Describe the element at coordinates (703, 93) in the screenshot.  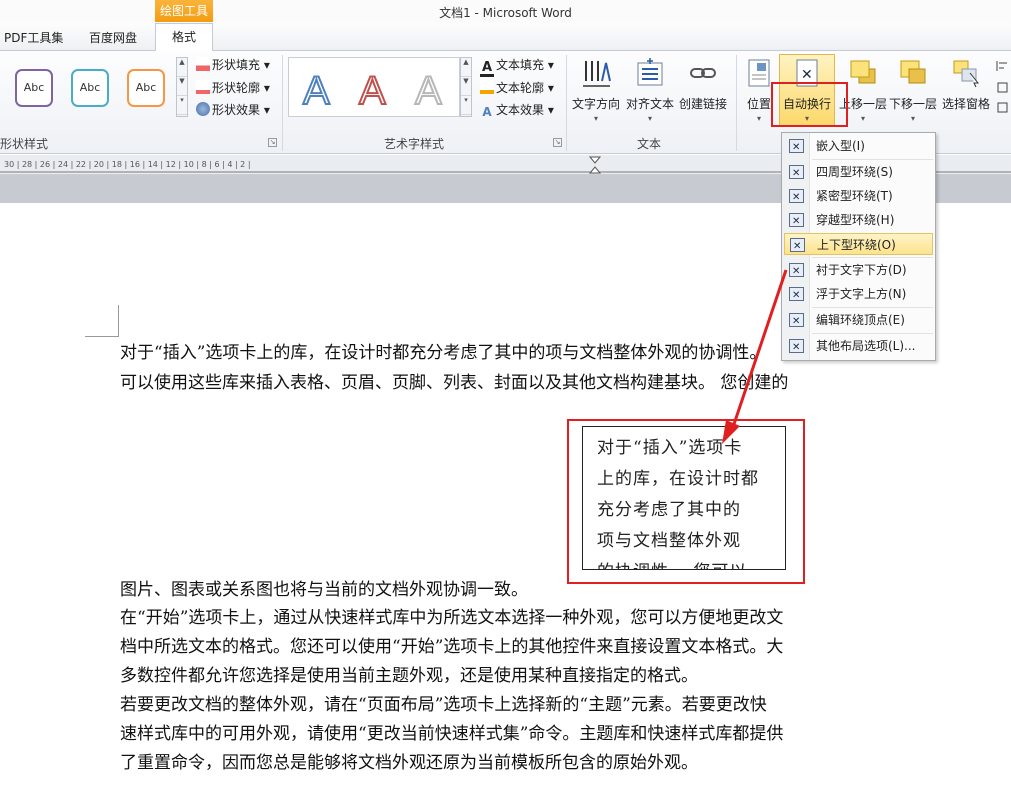
I see `create-link-button: 创建链接` at that location.